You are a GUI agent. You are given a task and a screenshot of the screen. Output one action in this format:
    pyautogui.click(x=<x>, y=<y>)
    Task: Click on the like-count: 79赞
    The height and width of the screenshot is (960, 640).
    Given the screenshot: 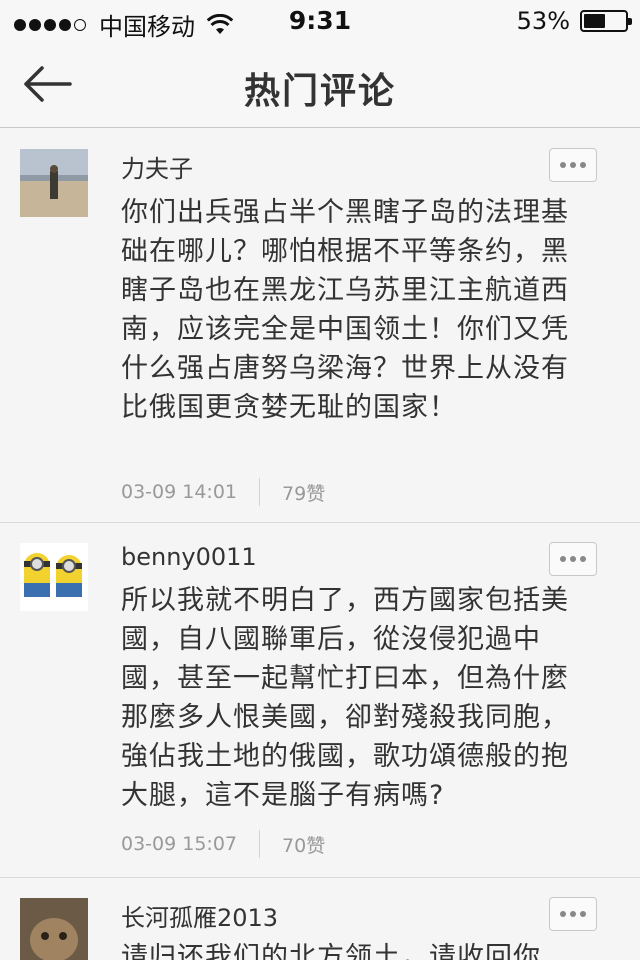 What is the action you would take?
    pyautogui.click(x=303, y=492)
    